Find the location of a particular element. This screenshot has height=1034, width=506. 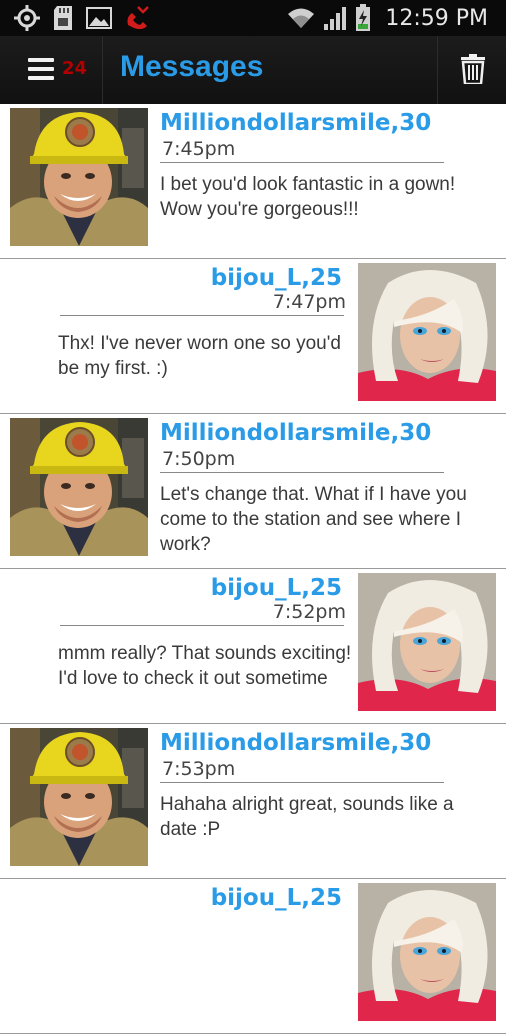

menu-button: 24 is located at coordinates (51, 70).